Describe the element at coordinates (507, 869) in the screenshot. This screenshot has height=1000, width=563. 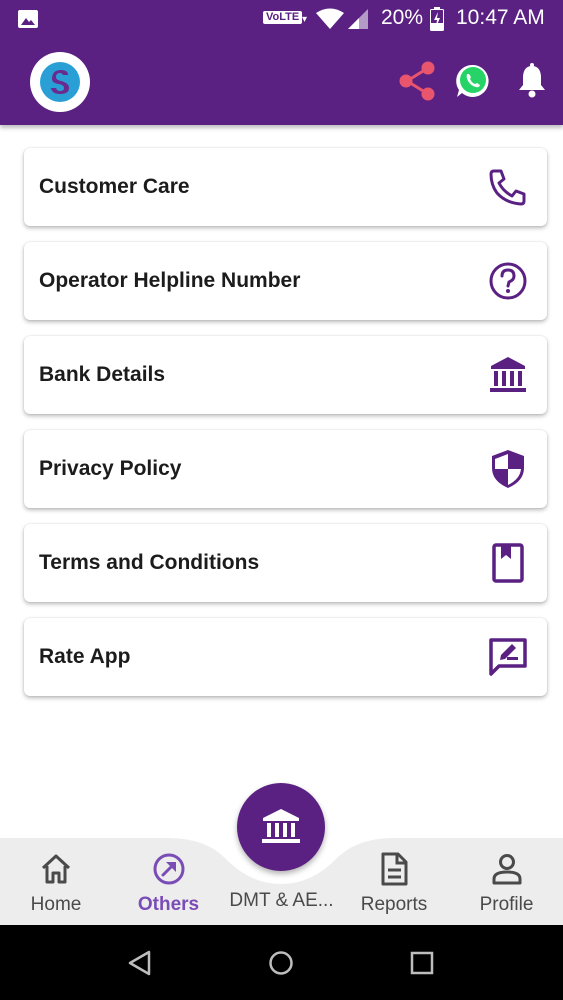
I see `person-icon` at that location.